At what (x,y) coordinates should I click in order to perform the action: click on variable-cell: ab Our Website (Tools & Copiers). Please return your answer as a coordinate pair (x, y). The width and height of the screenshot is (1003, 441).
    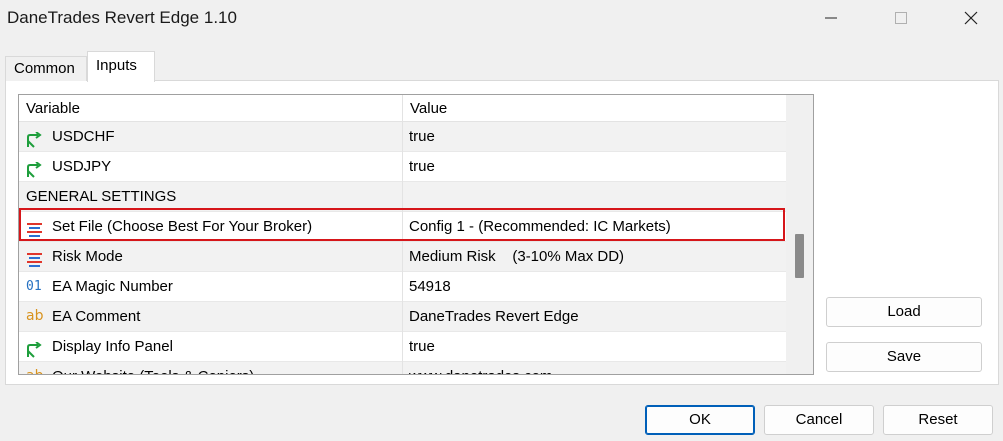
    Looking at the image, I should click on (211, 368).